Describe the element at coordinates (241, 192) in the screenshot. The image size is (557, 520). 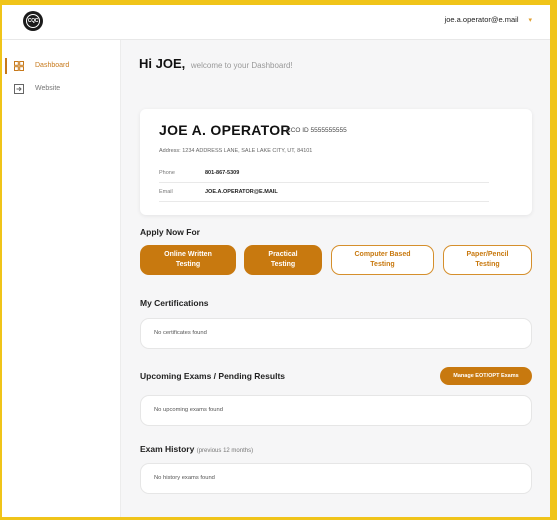
I see `email-value: JOE.A.OPERATOR@E.MAIL` at that location.